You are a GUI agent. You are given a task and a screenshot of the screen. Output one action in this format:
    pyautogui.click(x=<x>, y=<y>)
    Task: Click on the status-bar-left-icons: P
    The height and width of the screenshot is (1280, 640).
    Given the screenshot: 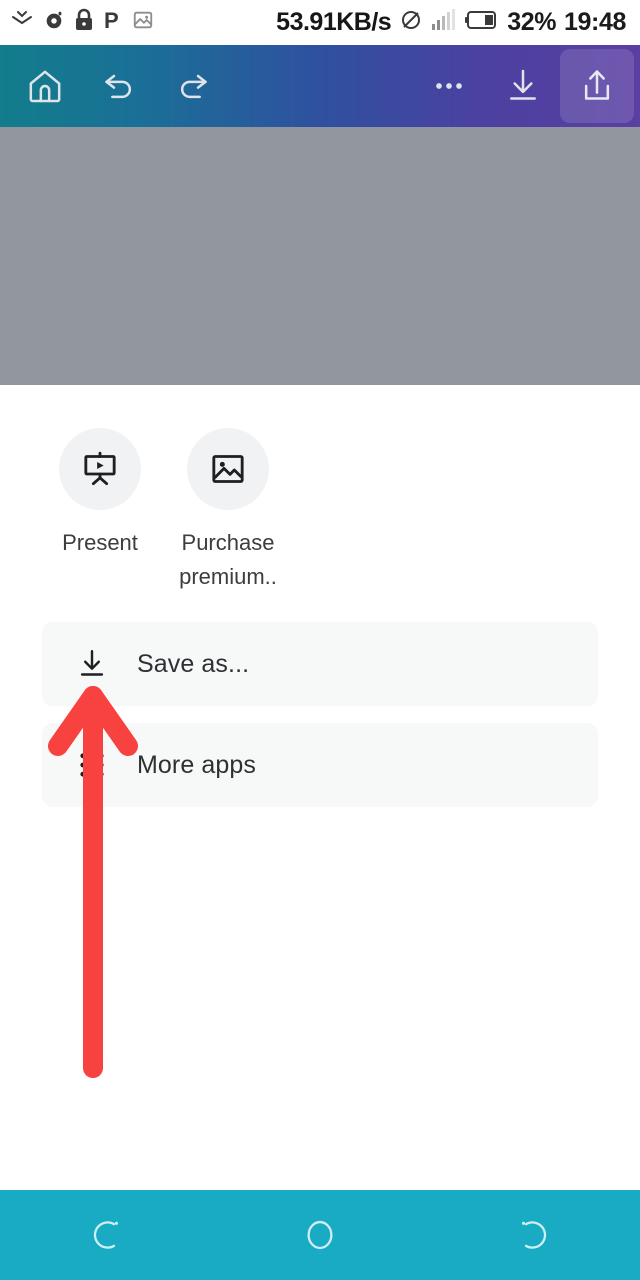 What is the action you would take?
    pyautogui.click(x=82, y=22)
    